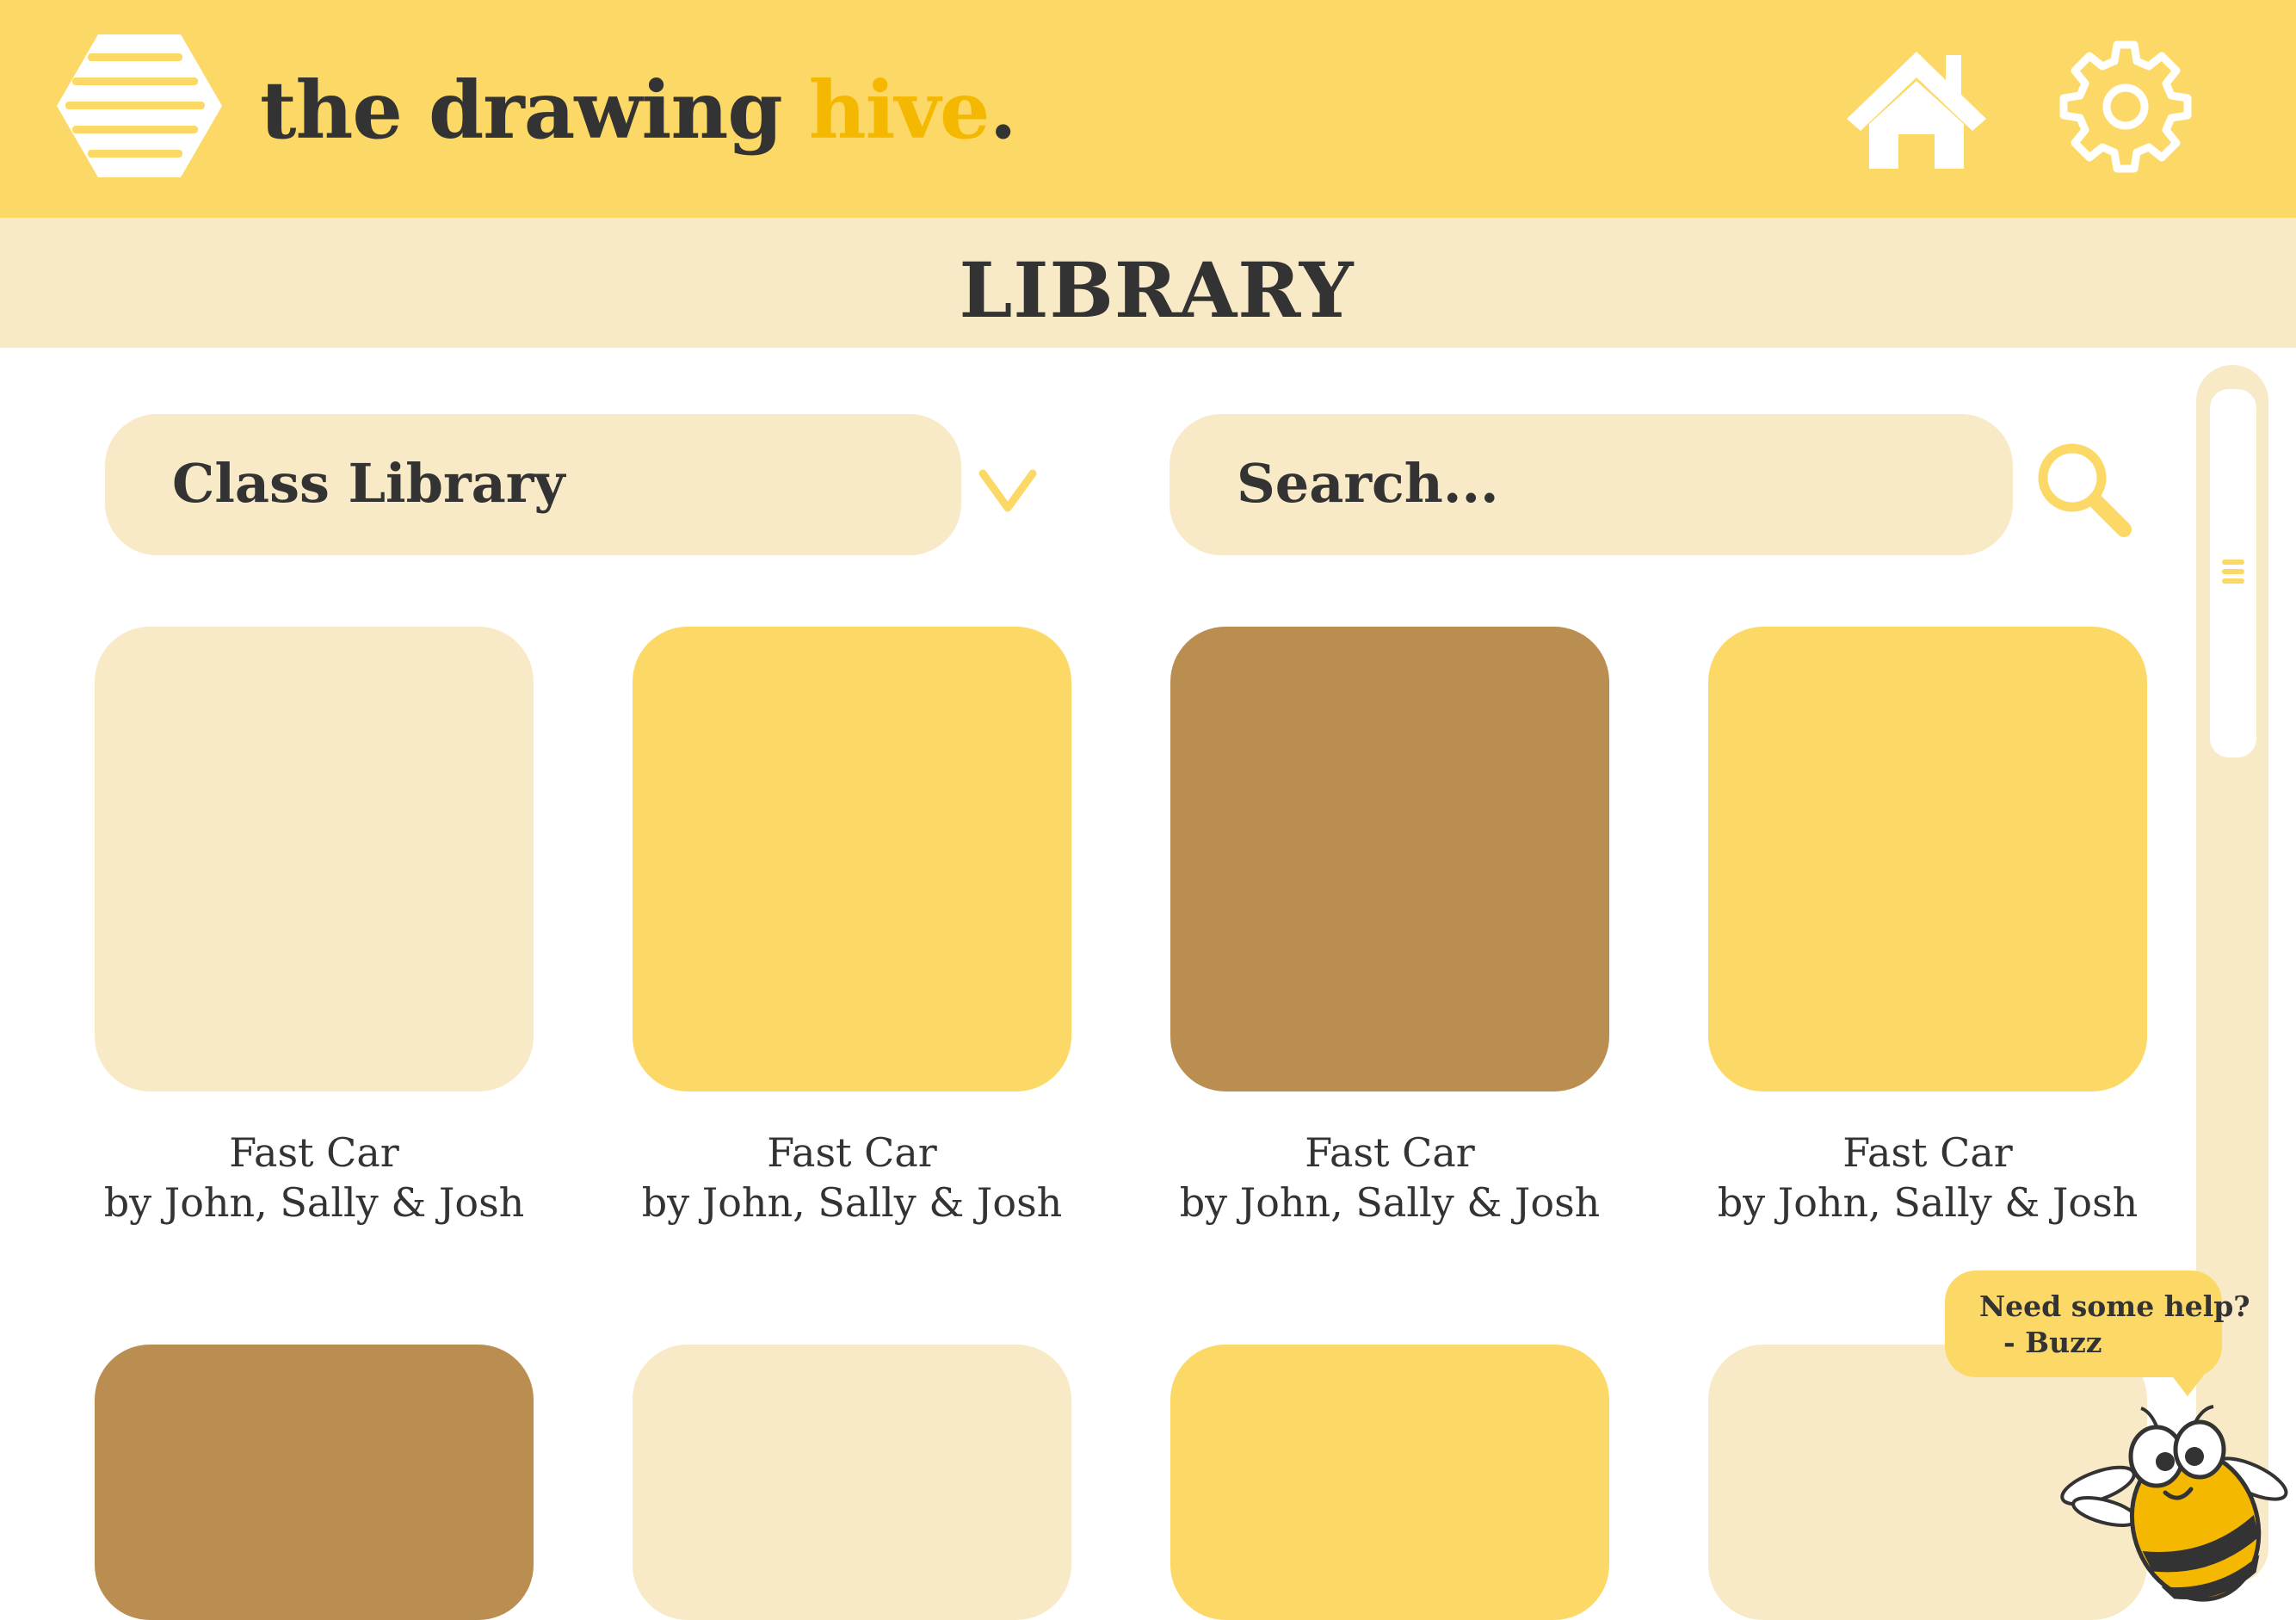 The image size is (2296, 1620). What do you see at coordinates (2052, 1342) in the screenshot?
I see `help-signature: - Buzz` at bounding box center [2052, 1342].